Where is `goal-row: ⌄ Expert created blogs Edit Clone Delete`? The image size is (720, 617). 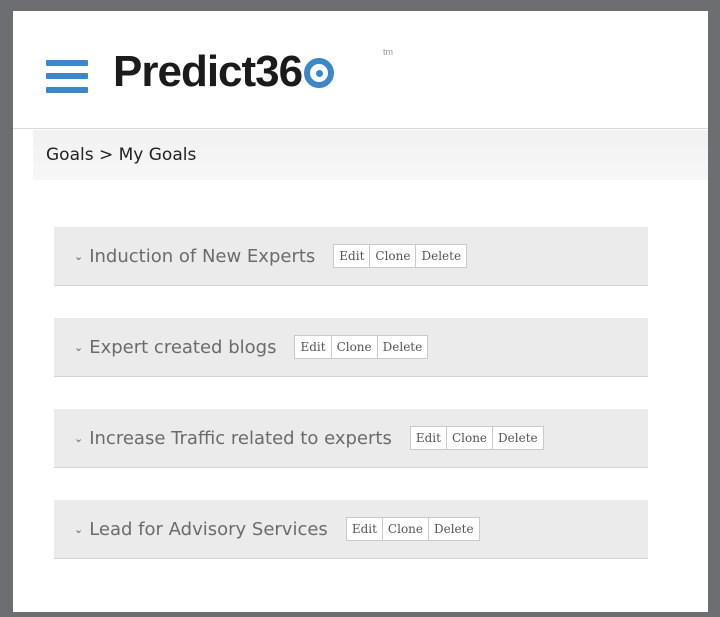
goal-row: ⌄ Expert created blogs Edit Clone Delete is located at coordinates (351, 347).